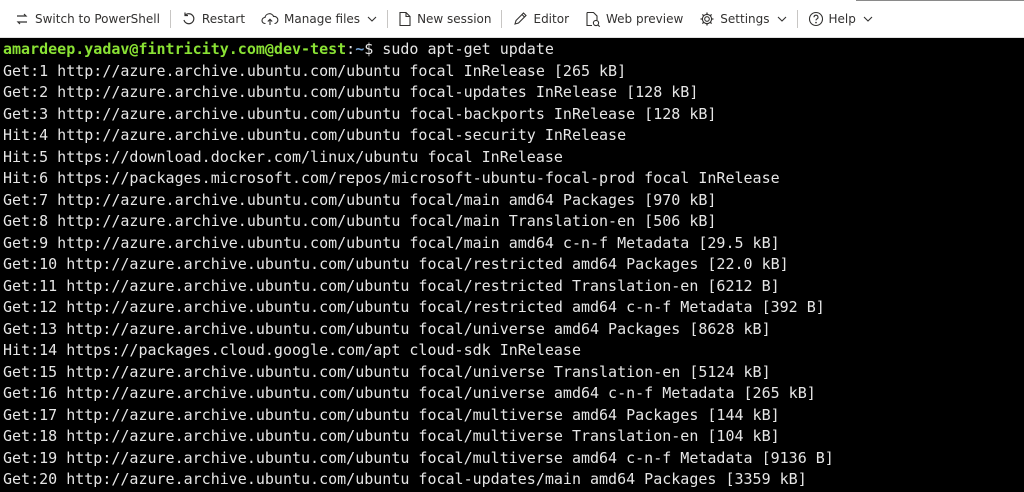 The height and width of the screenshot is (492, 1024). What do you see at coordinates (645, 18) in the screenshot?
I see `web-preview-label: Web preview` at bounding box center [645, 18].